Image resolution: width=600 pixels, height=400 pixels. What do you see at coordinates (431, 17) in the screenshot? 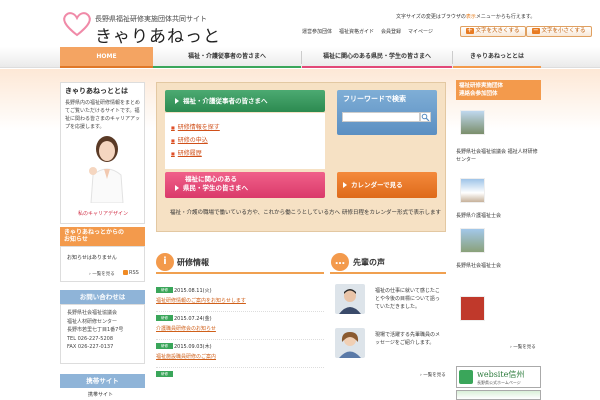
I see `notice-pre: 文字サイズの変更はブラウザの` at bounding box center [431, 17].